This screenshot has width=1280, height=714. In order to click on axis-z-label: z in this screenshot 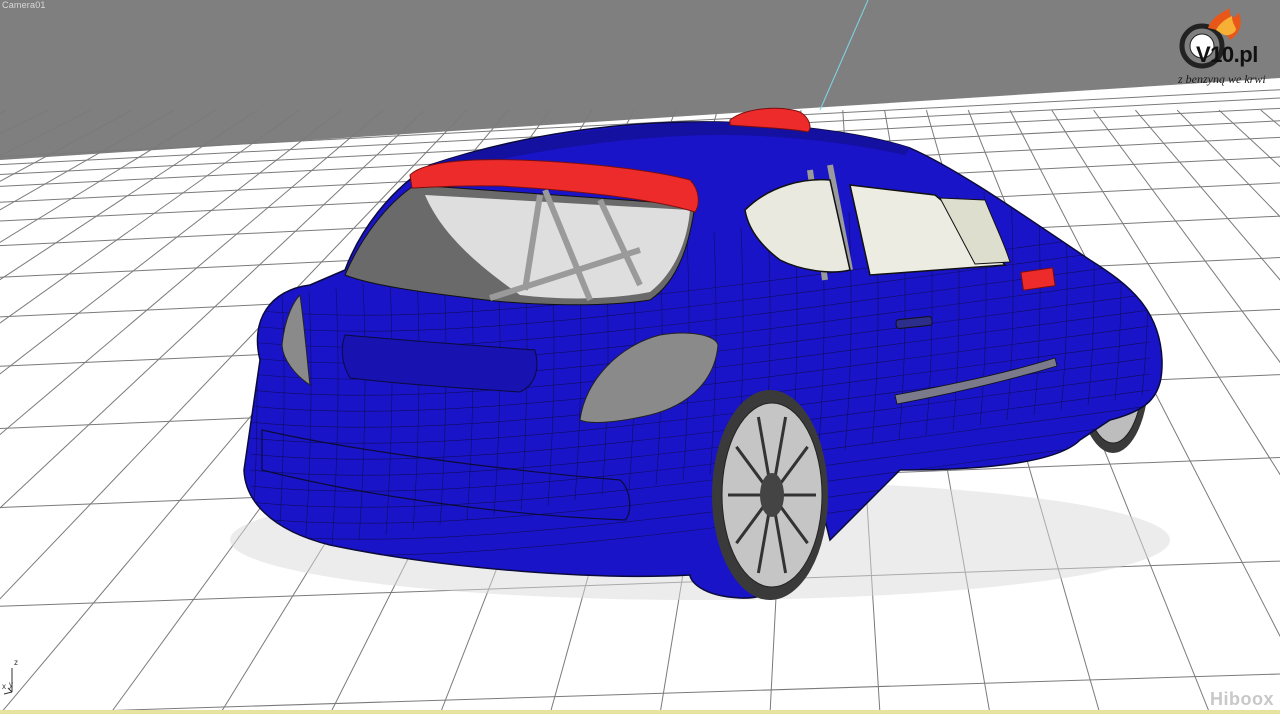, I will do `click(16, 662)`.